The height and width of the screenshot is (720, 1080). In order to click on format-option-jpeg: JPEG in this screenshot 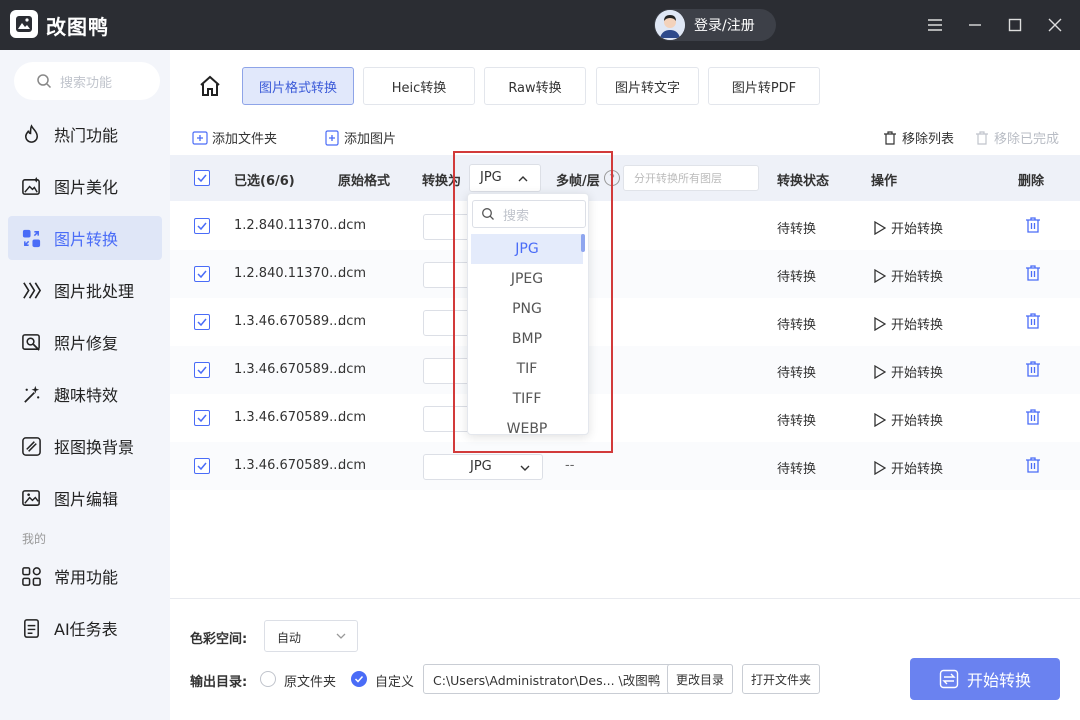, I will do `click(527, 279)`.